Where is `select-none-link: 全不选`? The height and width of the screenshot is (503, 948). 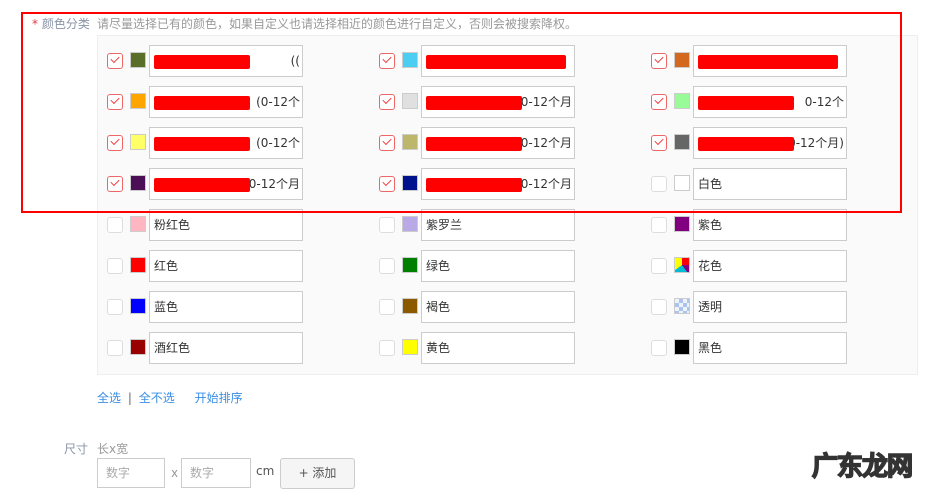 select-none-link: 全不选 is located at coordinates (157, 398).